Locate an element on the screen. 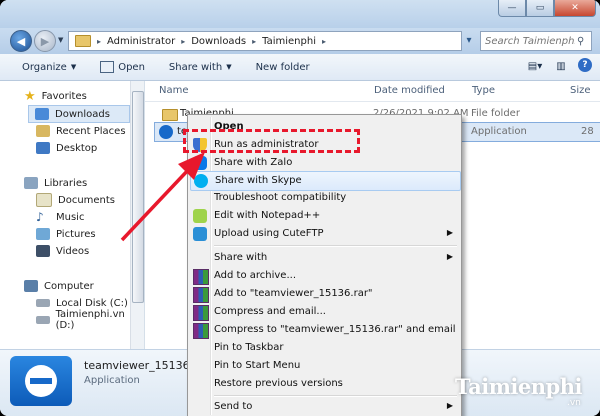  annotation-arrow-icon is located at coordinates (162, 197).